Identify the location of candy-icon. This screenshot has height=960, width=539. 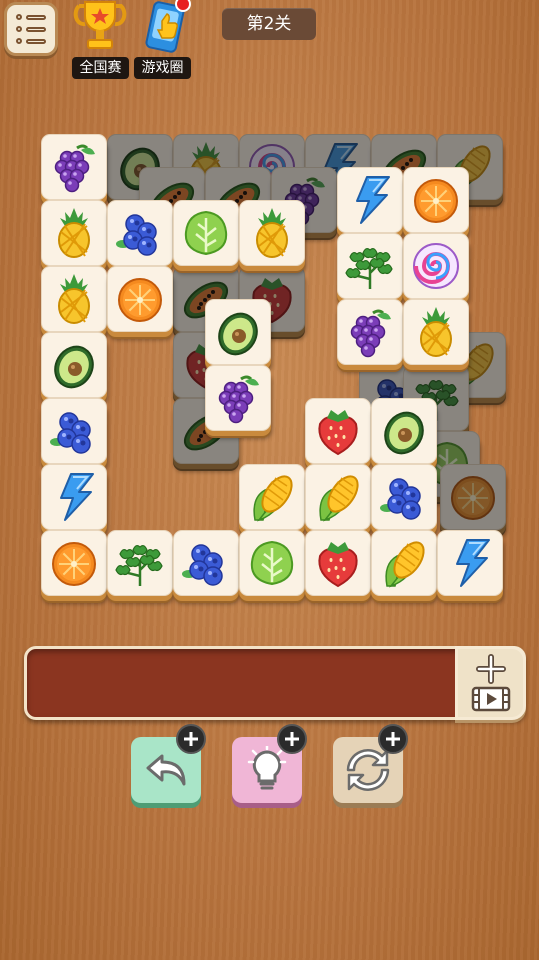
(436, 266).